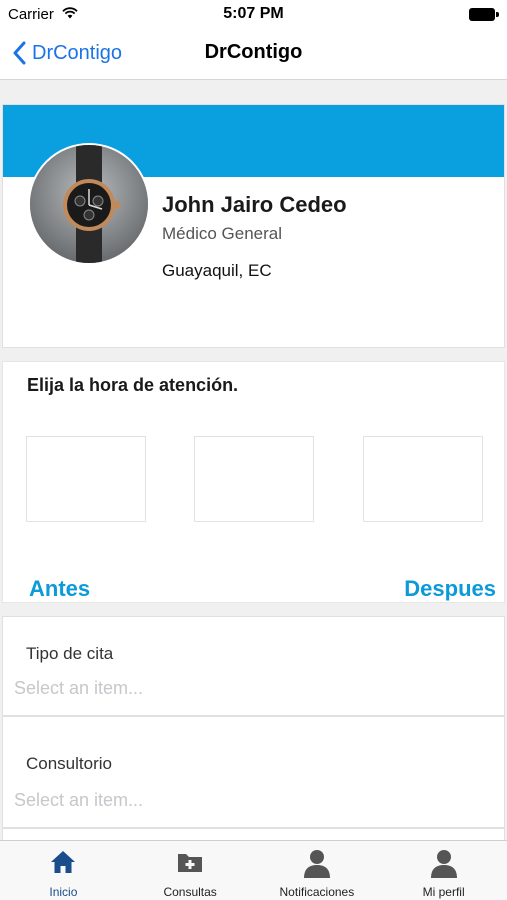 This screenshot has height=900, width=507. I want to click on doctor-name: John Jairo Cedeo, so click(254, 204).